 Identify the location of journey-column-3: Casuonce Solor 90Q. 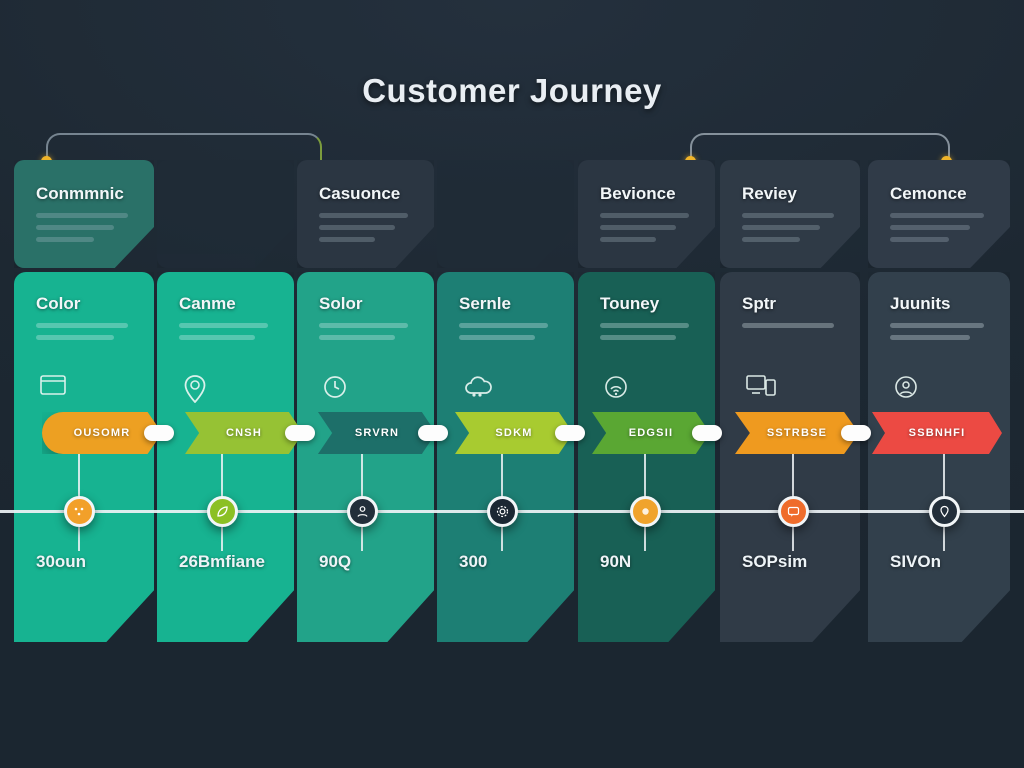
(365, 384).